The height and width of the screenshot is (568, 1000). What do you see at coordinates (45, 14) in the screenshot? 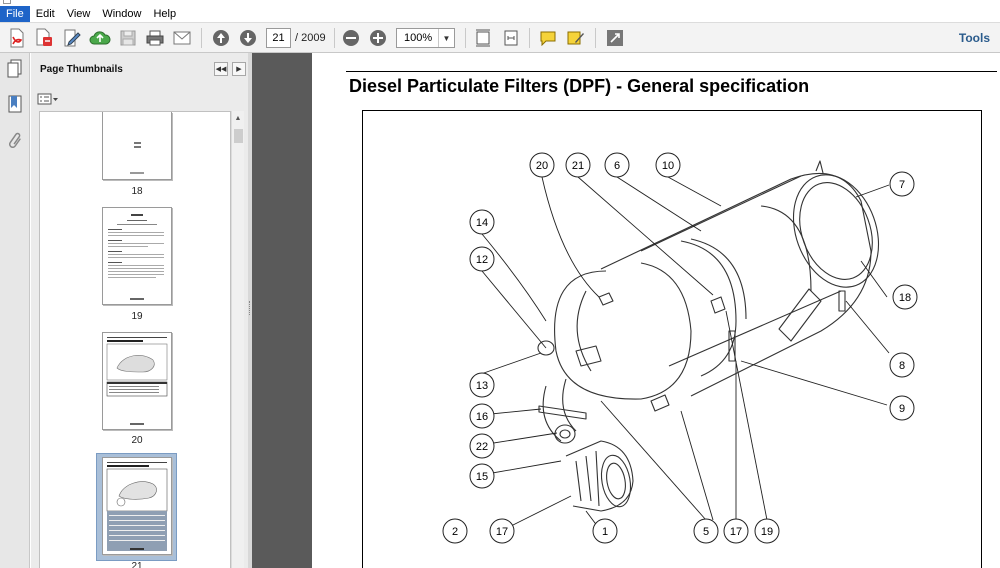
I see `menu-edit: Edit` at bounding box center [45, 14].